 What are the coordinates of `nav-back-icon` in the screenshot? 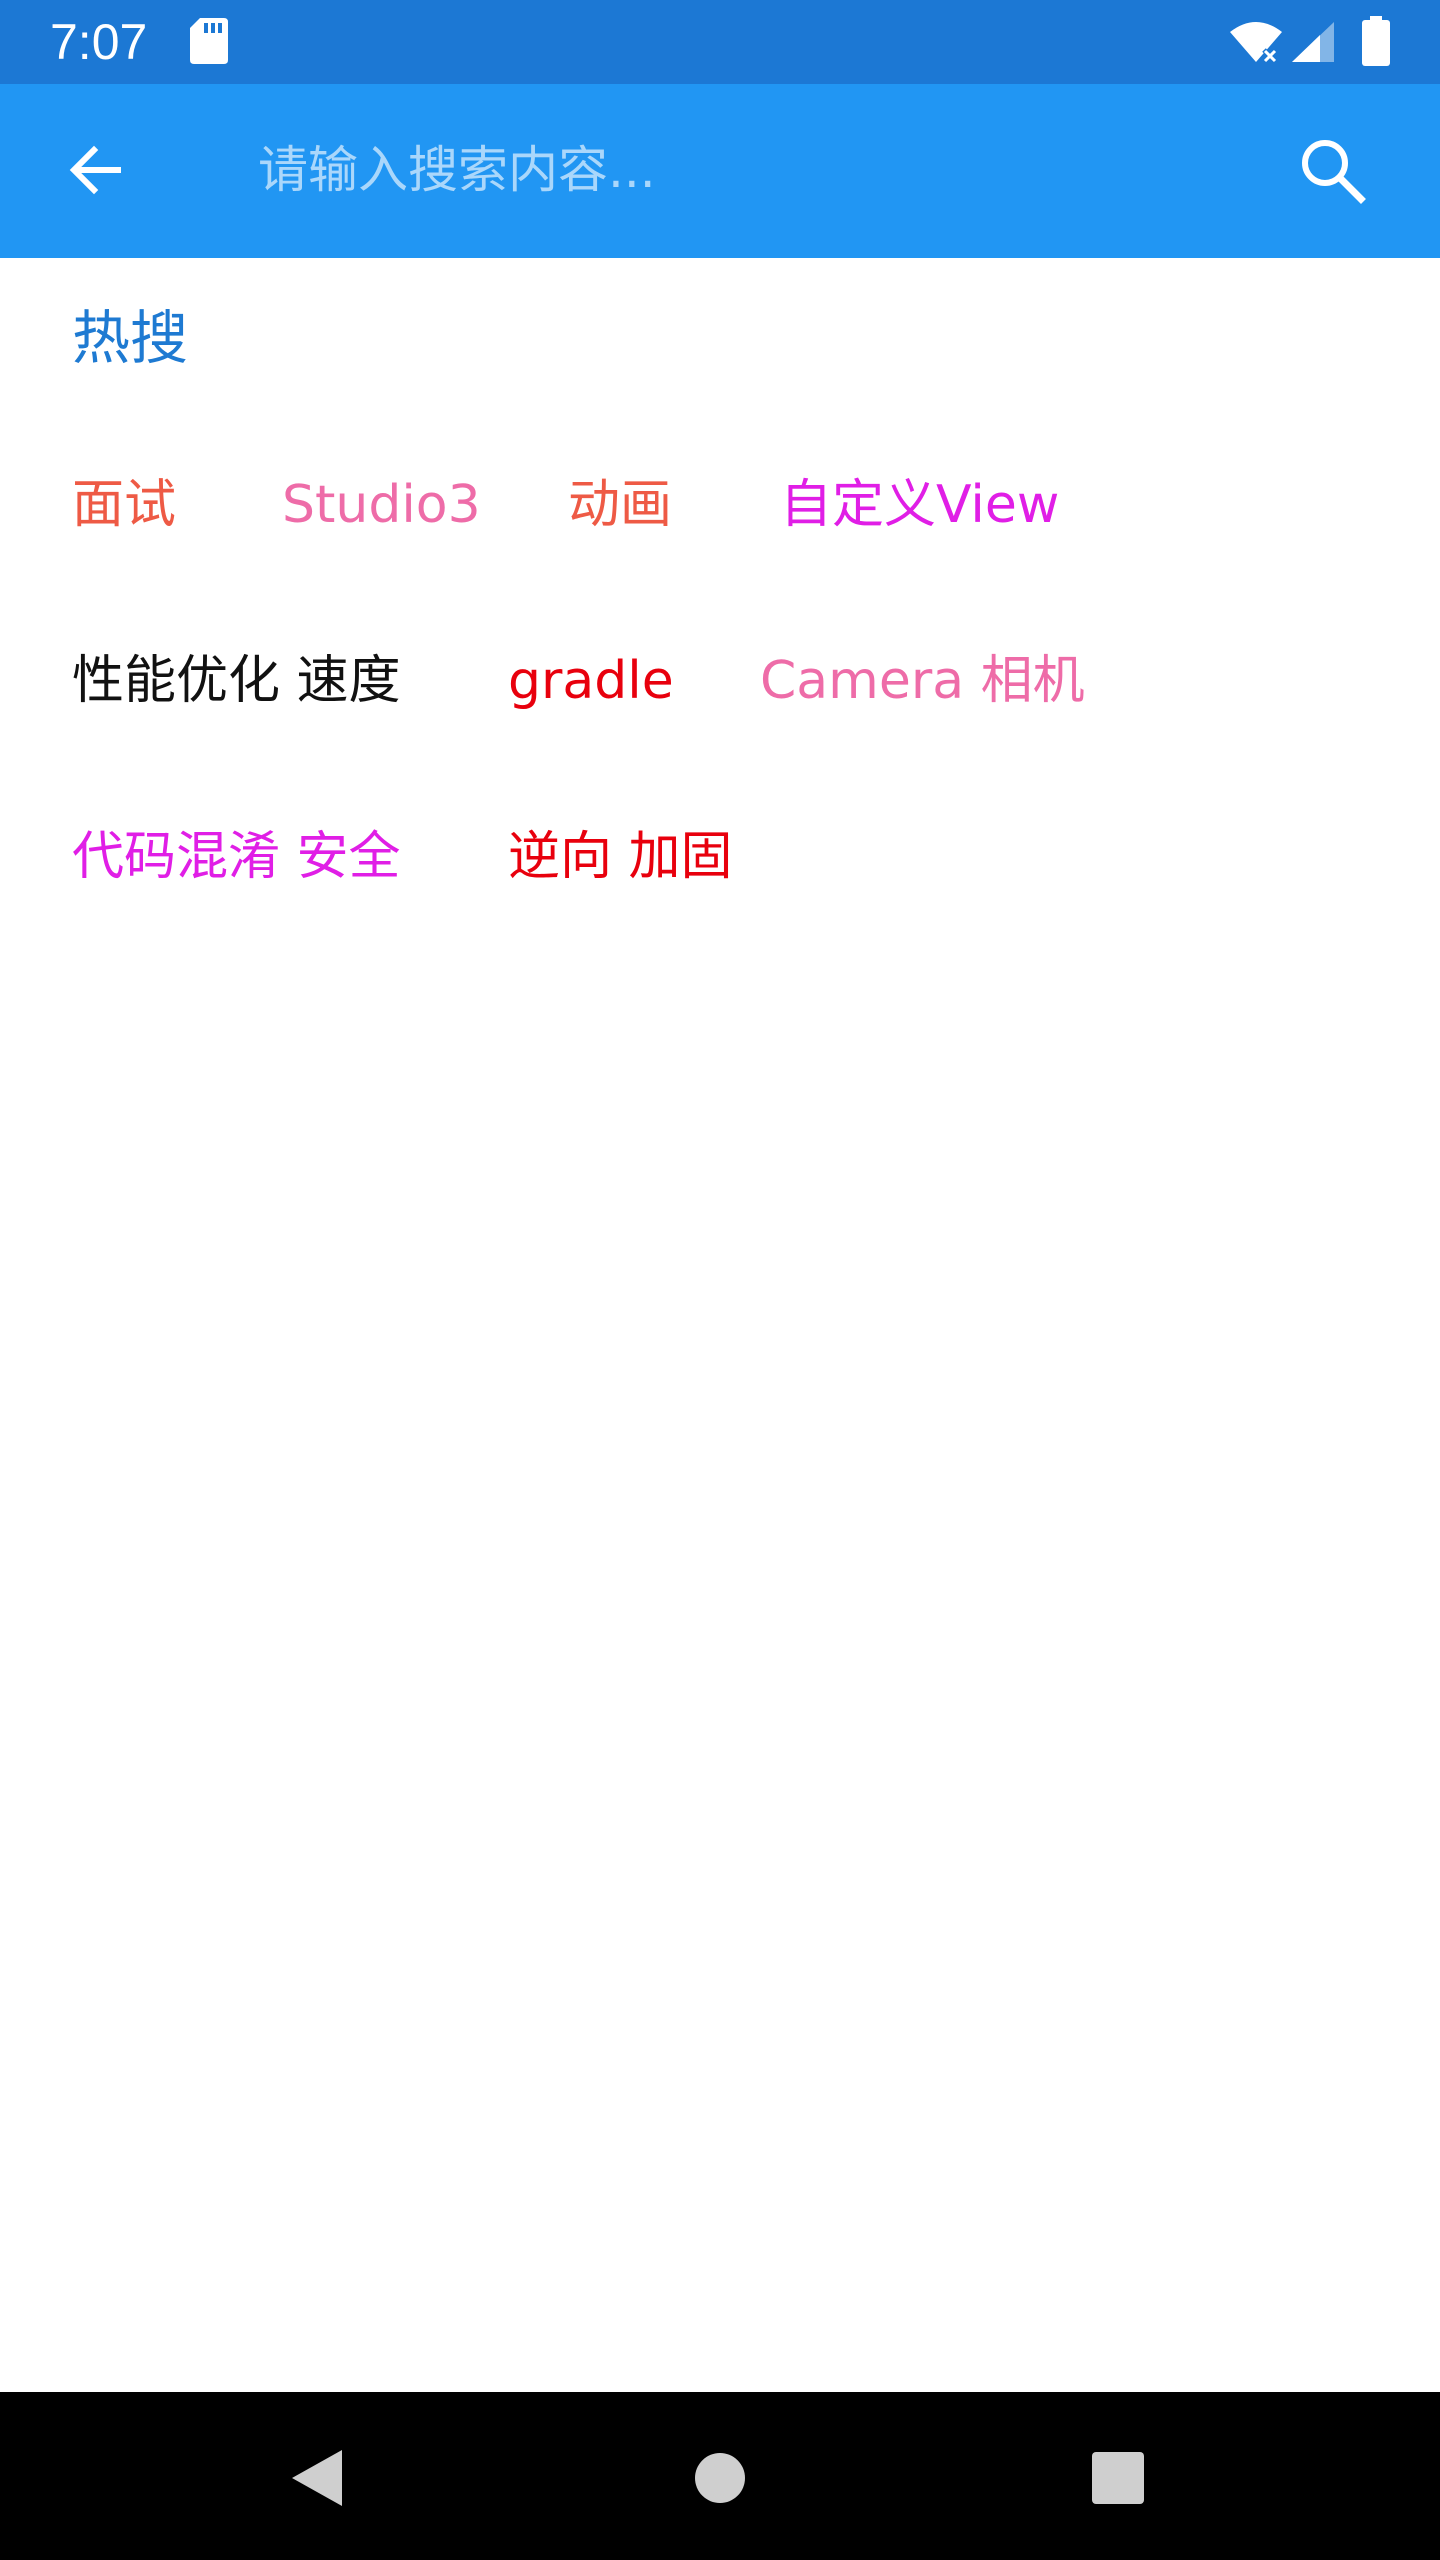 It's located at (316, 2478).